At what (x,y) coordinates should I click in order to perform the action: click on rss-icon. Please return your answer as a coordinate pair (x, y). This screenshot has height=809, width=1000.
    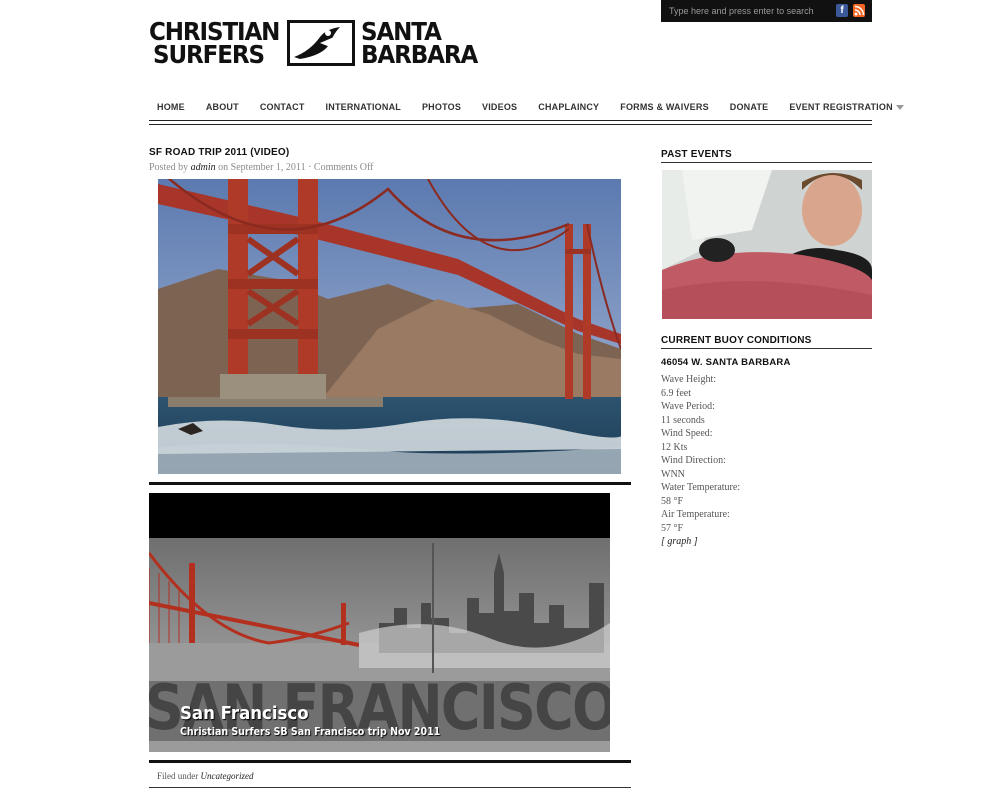
    Looking at the image, I should click on (859, 10).